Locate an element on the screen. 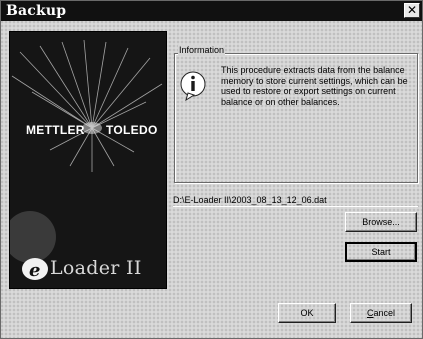 The width and height of the screenshot is (423, 339). product-logo-letter: e is located at coordinates (34, 270).